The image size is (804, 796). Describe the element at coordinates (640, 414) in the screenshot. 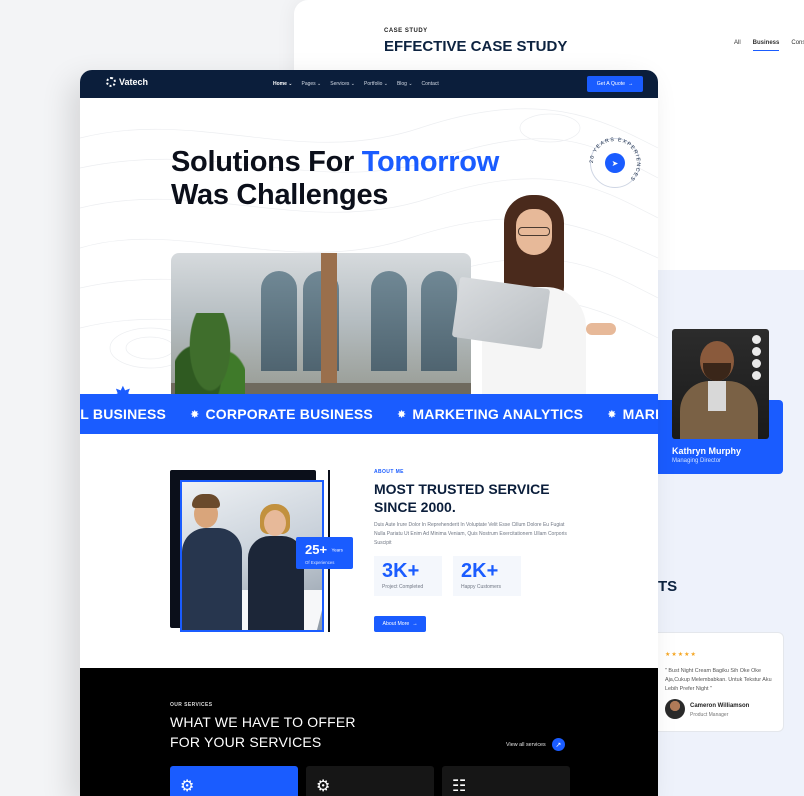

I see `marquee-item-text: MARKE` at that location.